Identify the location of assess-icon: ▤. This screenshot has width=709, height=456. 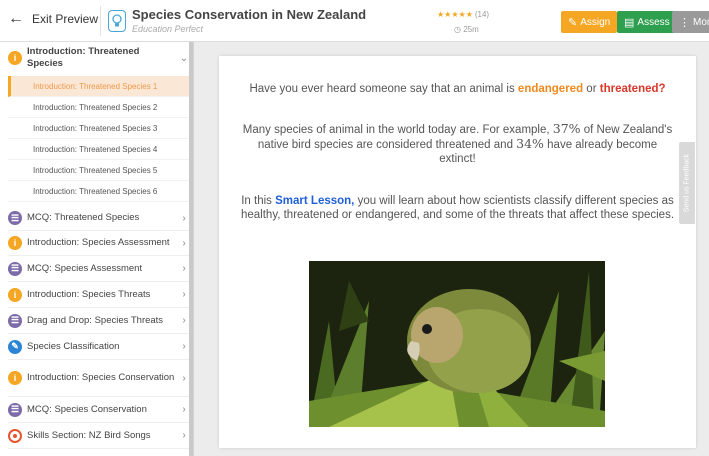
(629, 22).